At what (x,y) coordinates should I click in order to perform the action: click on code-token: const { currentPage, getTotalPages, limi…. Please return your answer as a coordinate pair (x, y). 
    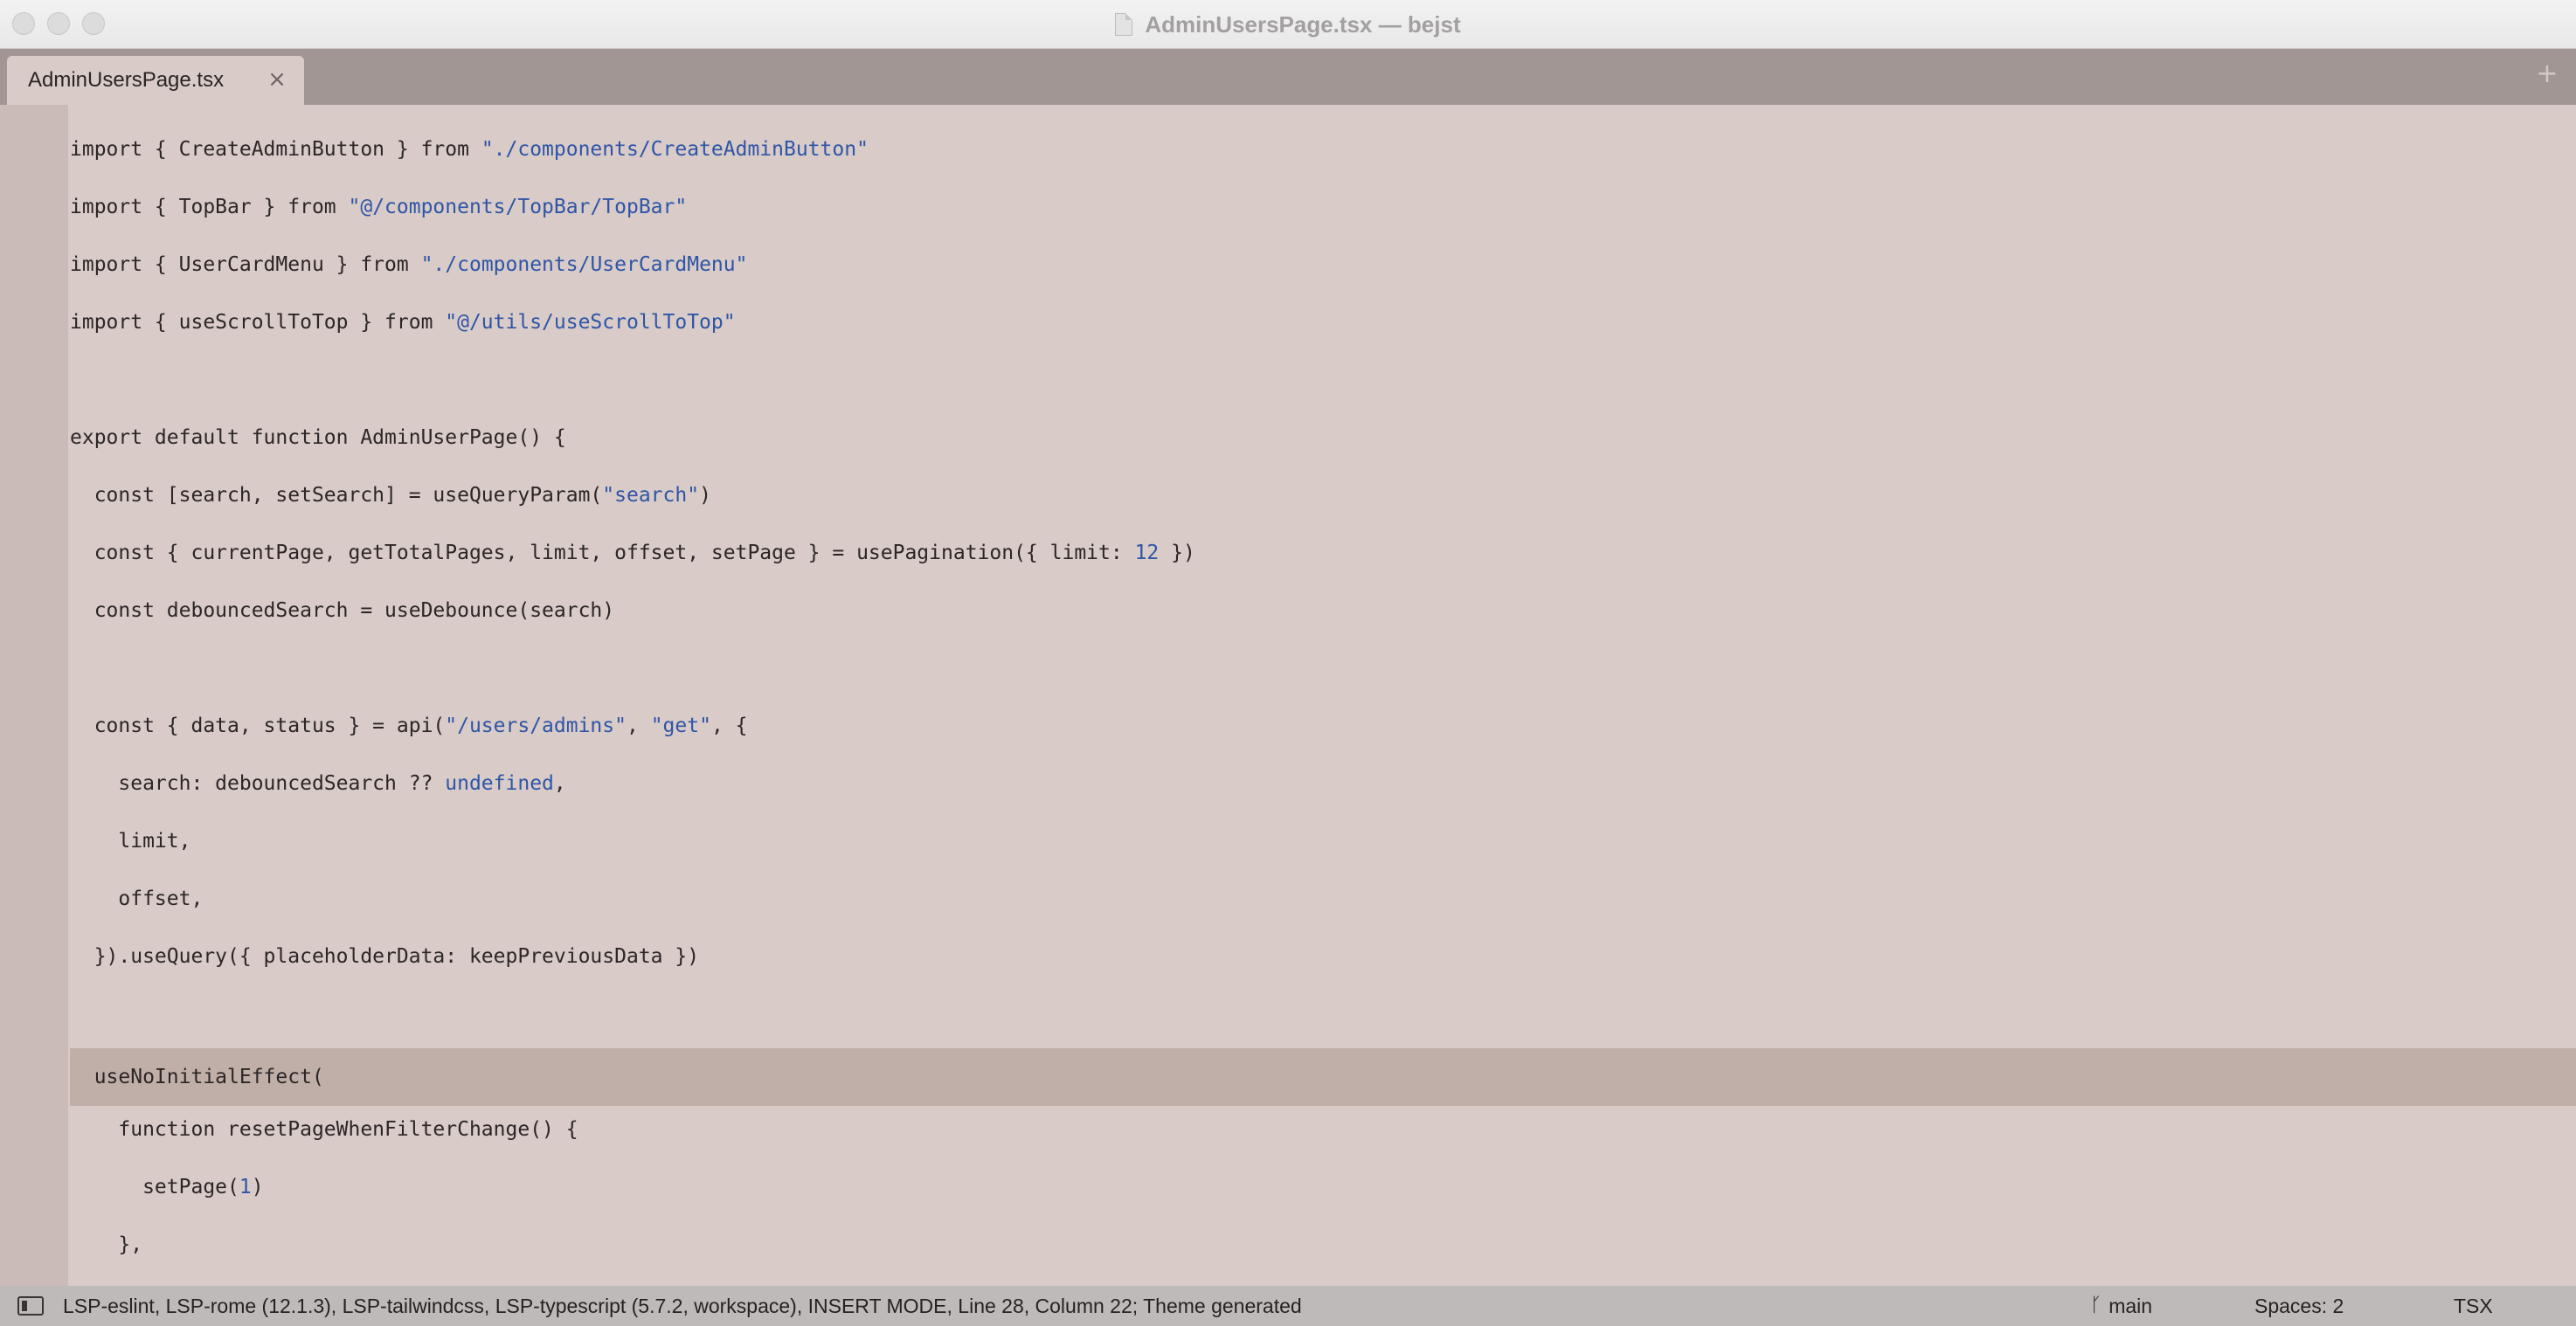
    Looking at the image, I should click on (602, 553).